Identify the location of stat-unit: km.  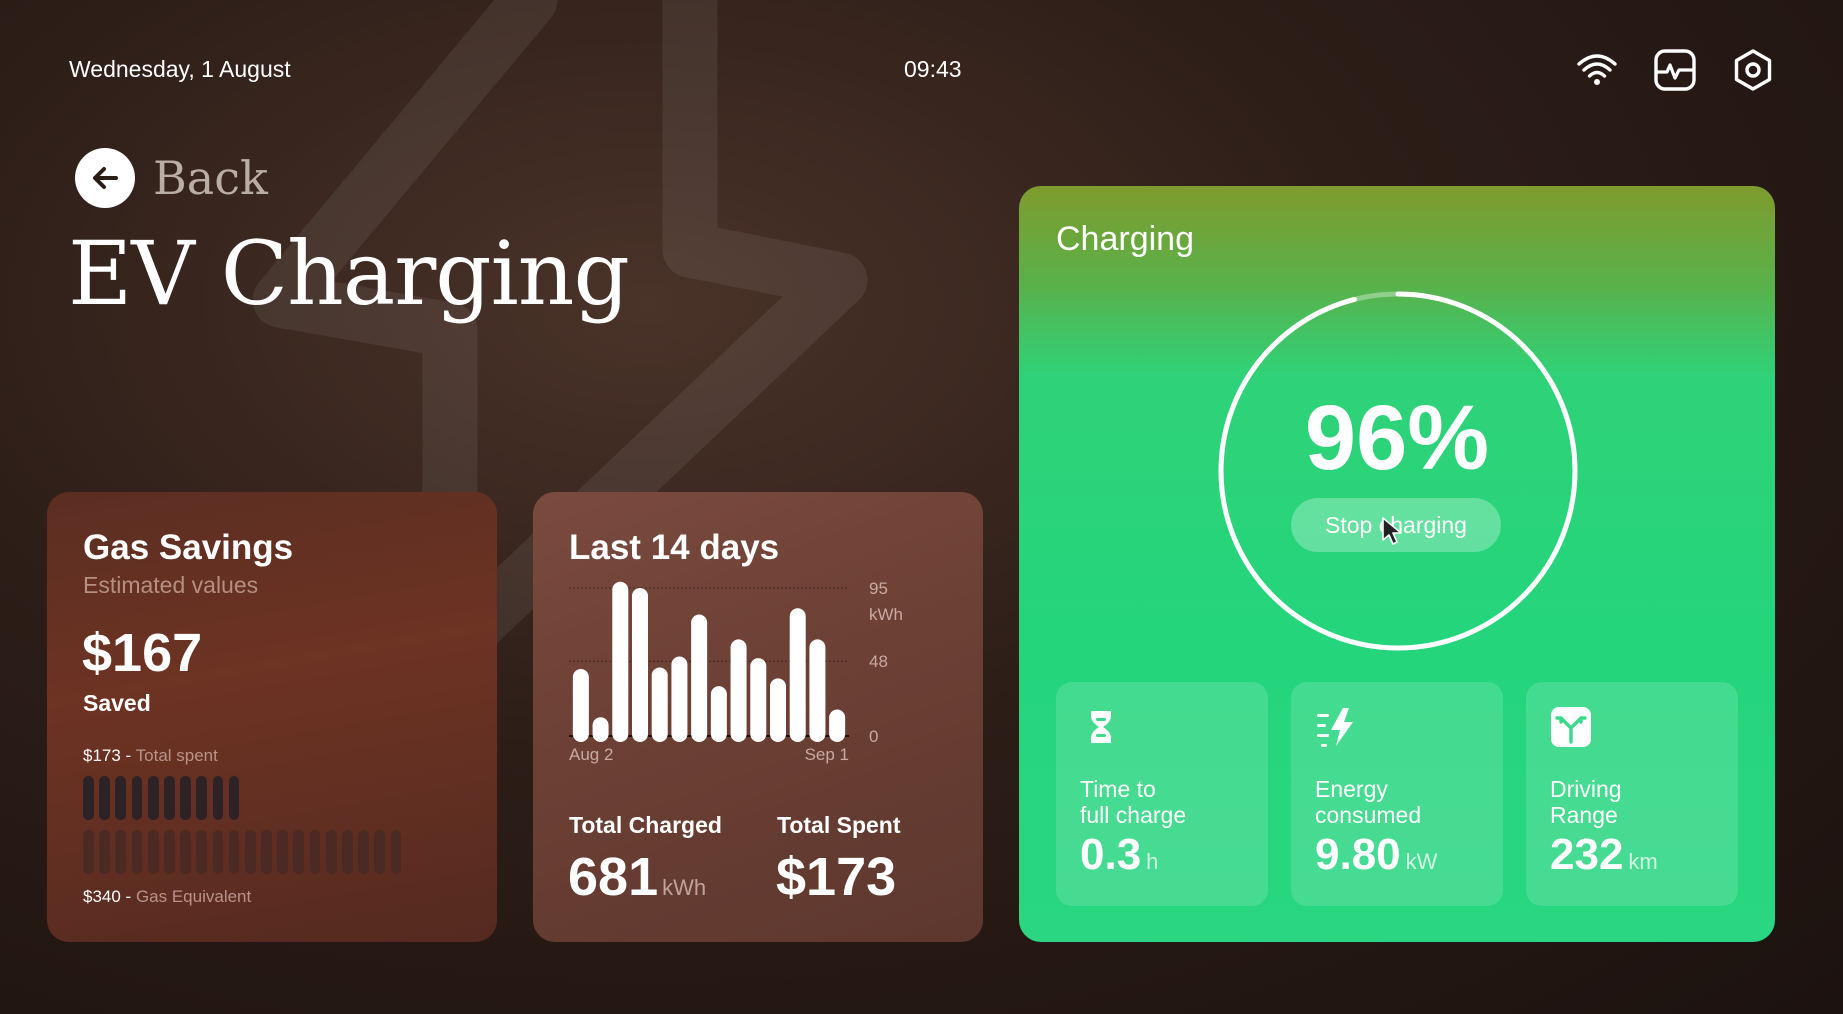
(1643, 861).